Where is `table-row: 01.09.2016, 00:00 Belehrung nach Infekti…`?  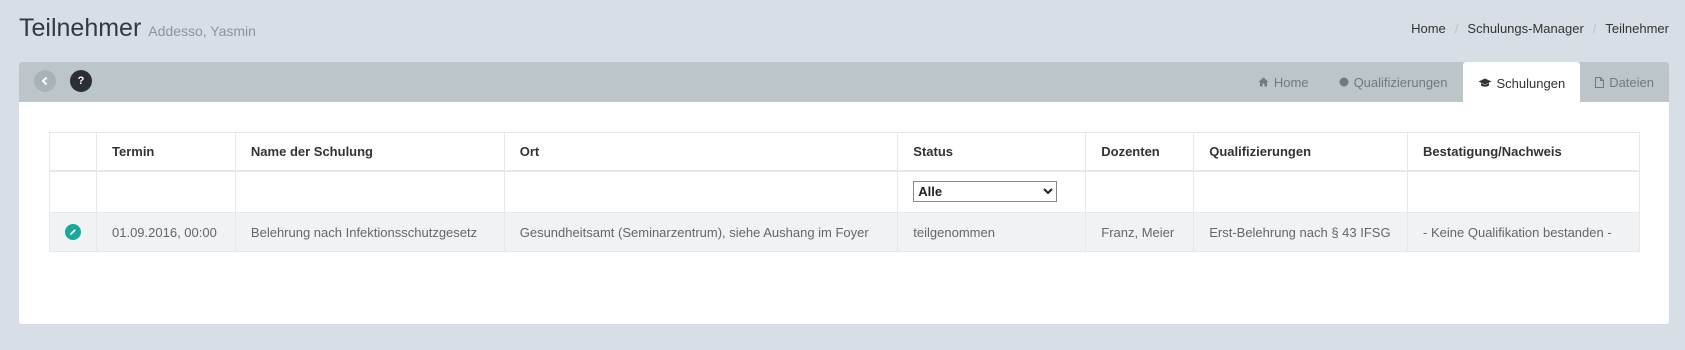 table-row: 01.09.2016, 00:00 Belehrung nach Infekti… is located at coordinates (844, 232).